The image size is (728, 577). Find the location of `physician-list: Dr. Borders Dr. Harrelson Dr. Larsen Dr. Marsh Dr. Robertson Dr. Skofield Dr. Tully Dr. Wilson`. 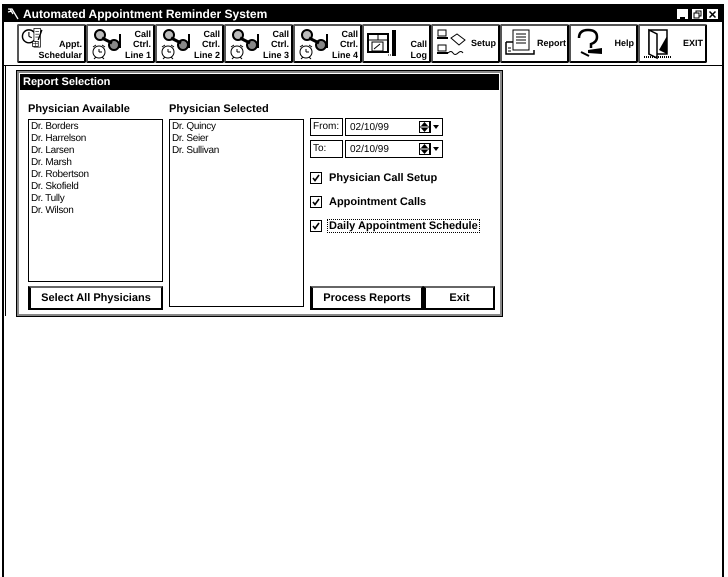

physician-list: Dr. Borders Dr. Harrelson Dr. Larsen Dr. Marsh Dr. Robertson Dr. Skofield Dr. Tully Dr. Wilson is located at coordinates (95, 200).